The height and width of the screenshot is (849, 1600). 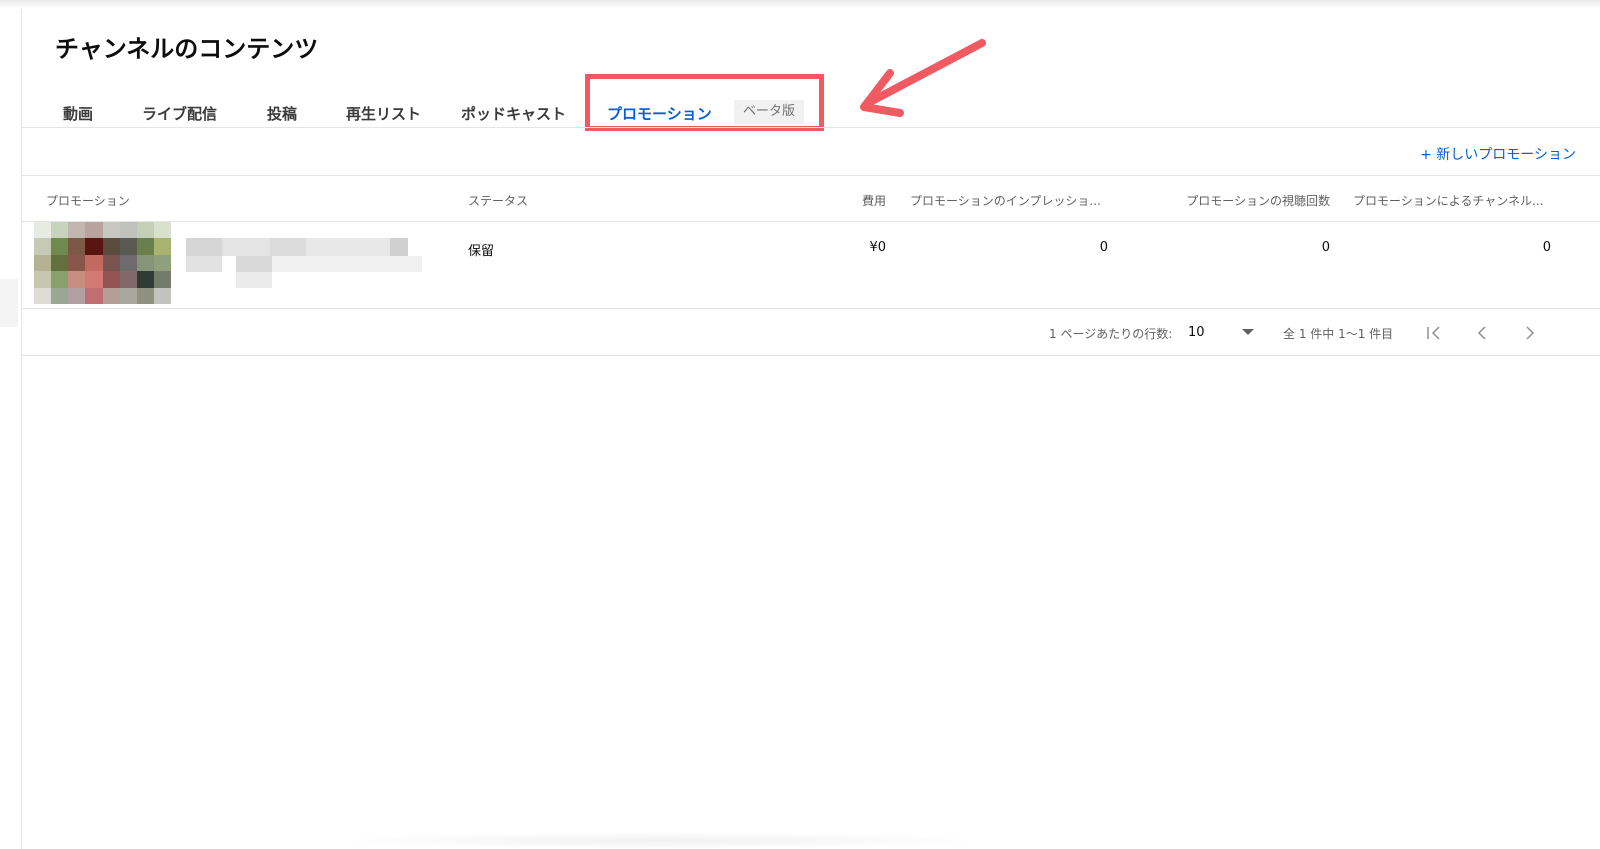 What do you see at coordinates (383, 113) in the screenshot?
I see `tab-playlists: 再生リスト` at bounding box center [383, 113].